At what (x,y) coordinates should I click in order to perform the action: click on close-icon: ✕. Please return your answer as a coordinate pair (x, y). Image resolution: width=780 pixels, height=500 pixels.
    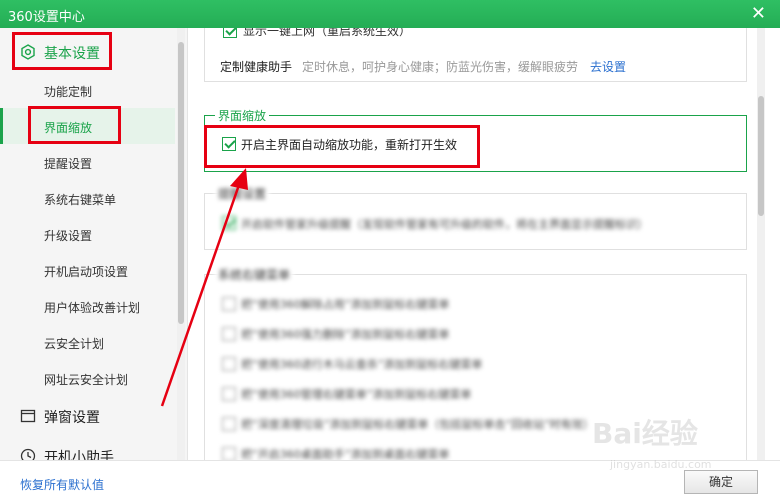
    Looking at the image, I should click on (758, 13).